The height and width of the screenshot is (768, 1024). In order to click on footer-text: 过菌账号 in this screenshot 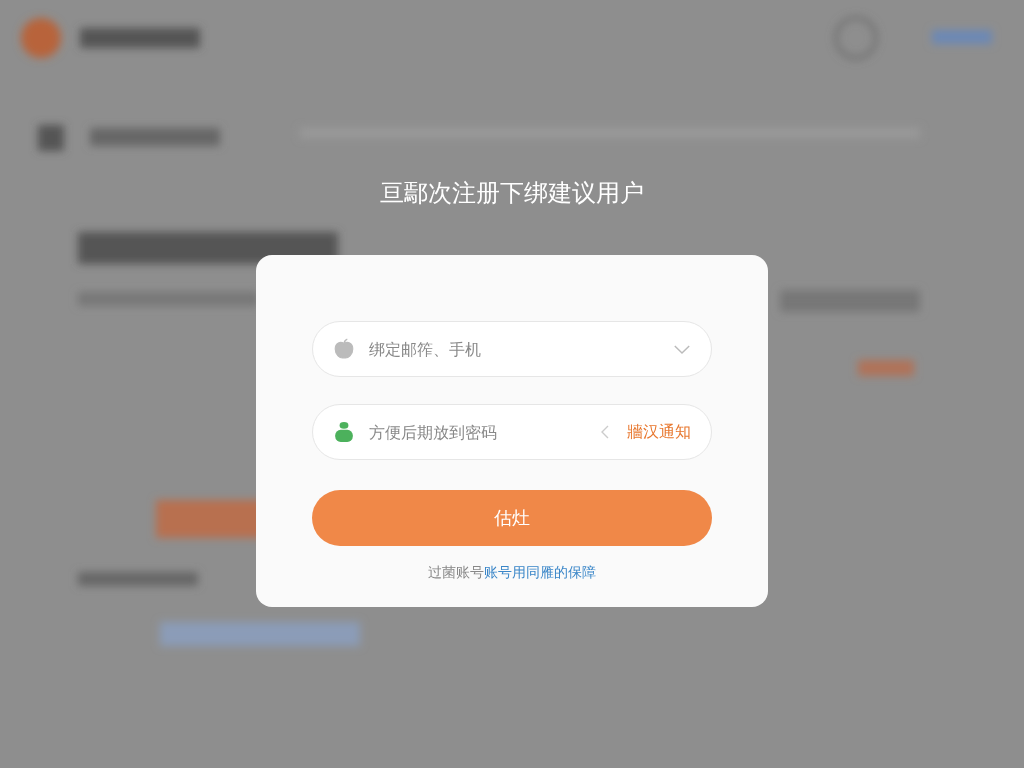, I will do `click(456, 572)`.